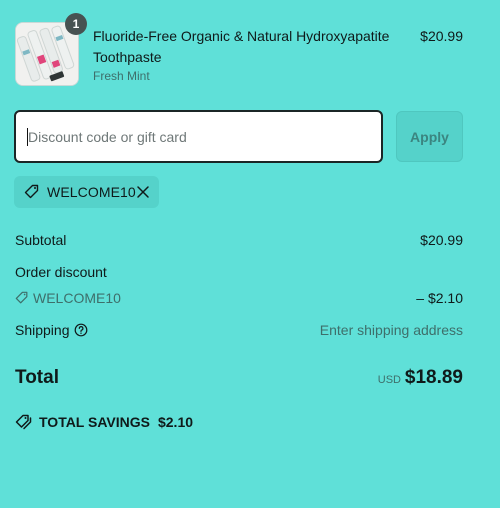  What do you see at coordinates (121, 76) in the screenshot?
I see `product-variant: Fresh Mint` at bounding box center [121, 76].